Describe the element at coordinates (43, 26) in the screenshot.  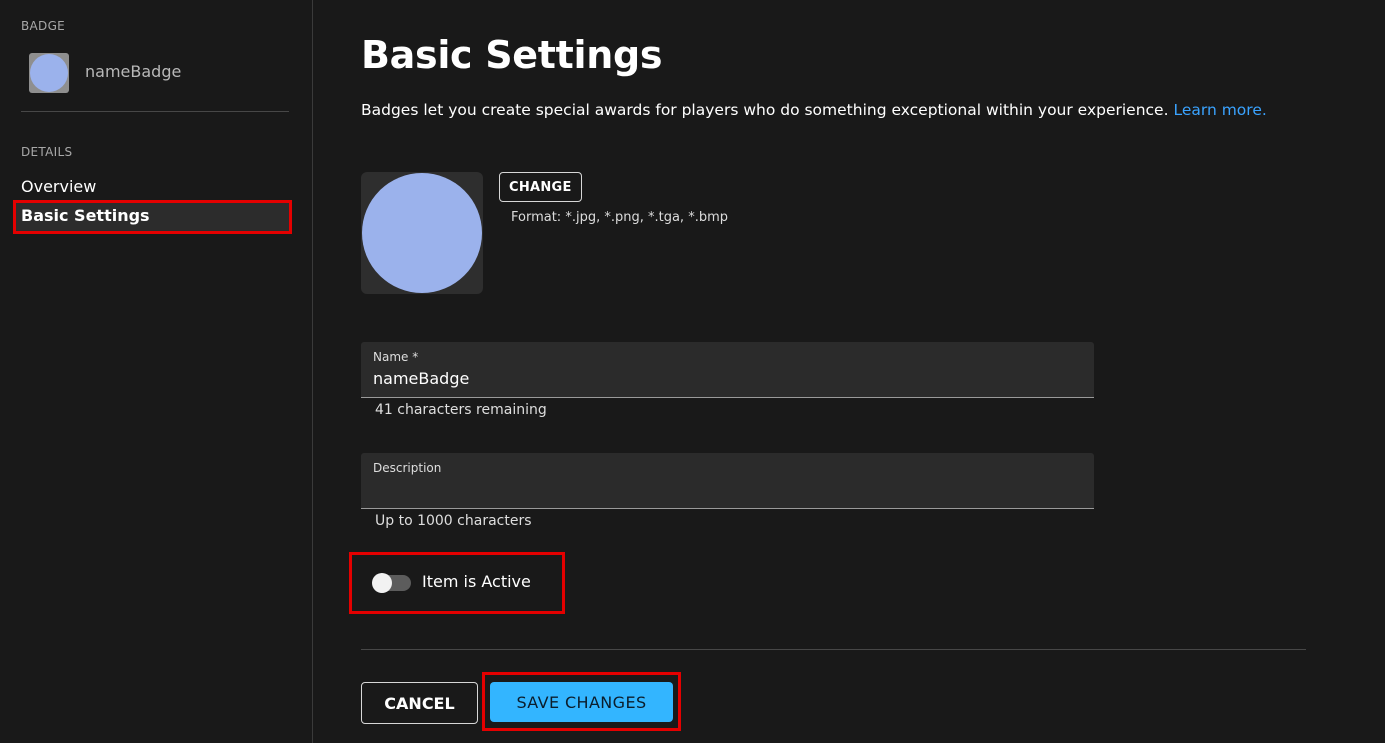
I see `badge-section-label: BADGE` at that location.